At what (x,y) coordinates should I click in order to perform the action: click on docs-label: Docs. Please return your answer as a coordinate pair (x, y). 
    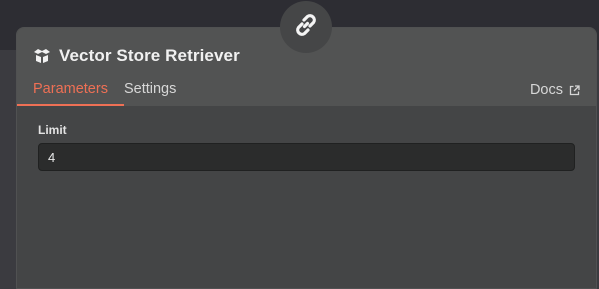
    Looking at the image, I should click on (546, 89).